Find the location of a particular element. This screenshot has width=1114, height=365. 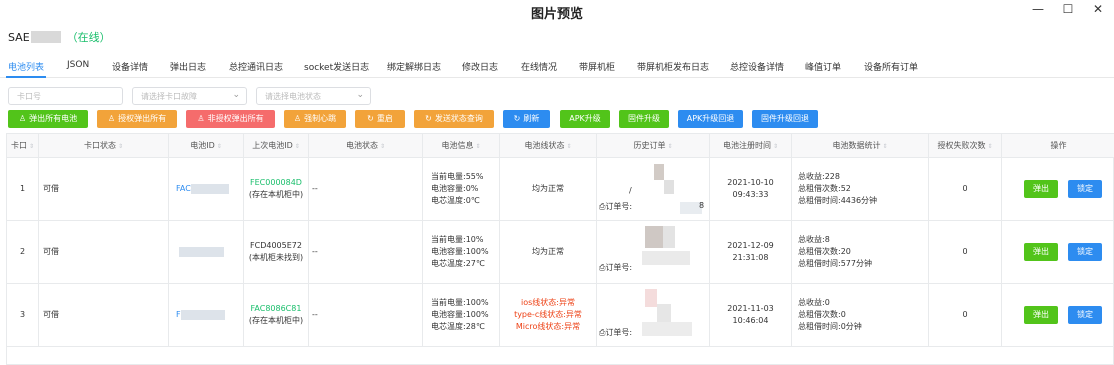

col-line-status: 电池线状态 ⇕ is located at coordinates (548, 146).